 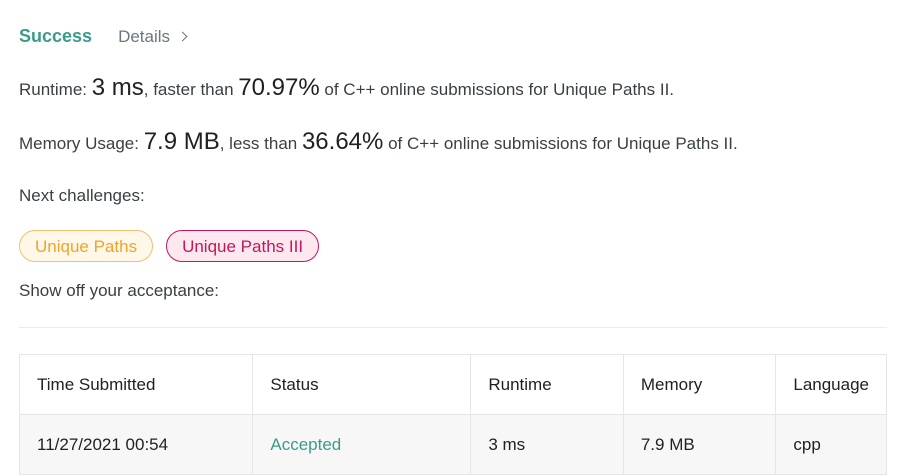 I want to click on memory-value: 7.9 MB, so click(x=181, y=141).